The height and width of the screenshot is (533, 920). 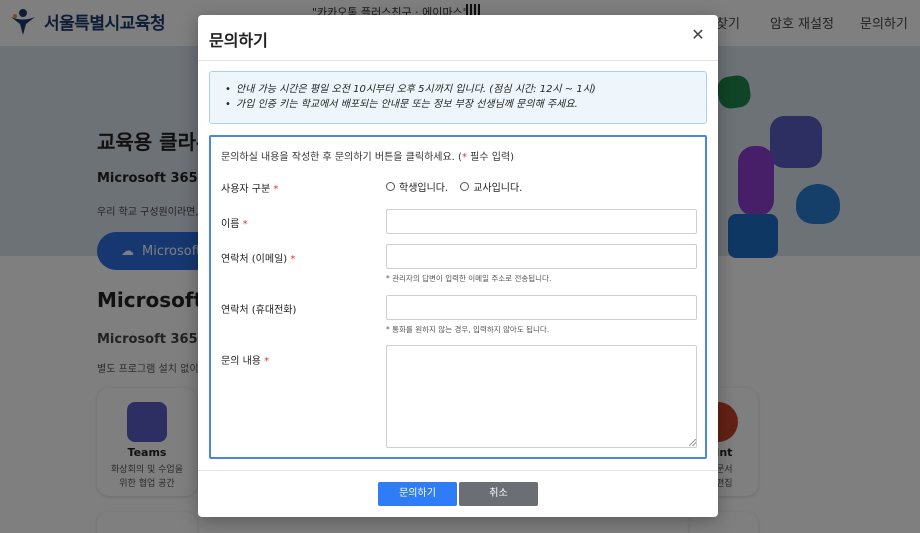 What do you see at coordinates (390, 186) in the screenshot?
I see `student-radio` at bounding box center [390, 186].